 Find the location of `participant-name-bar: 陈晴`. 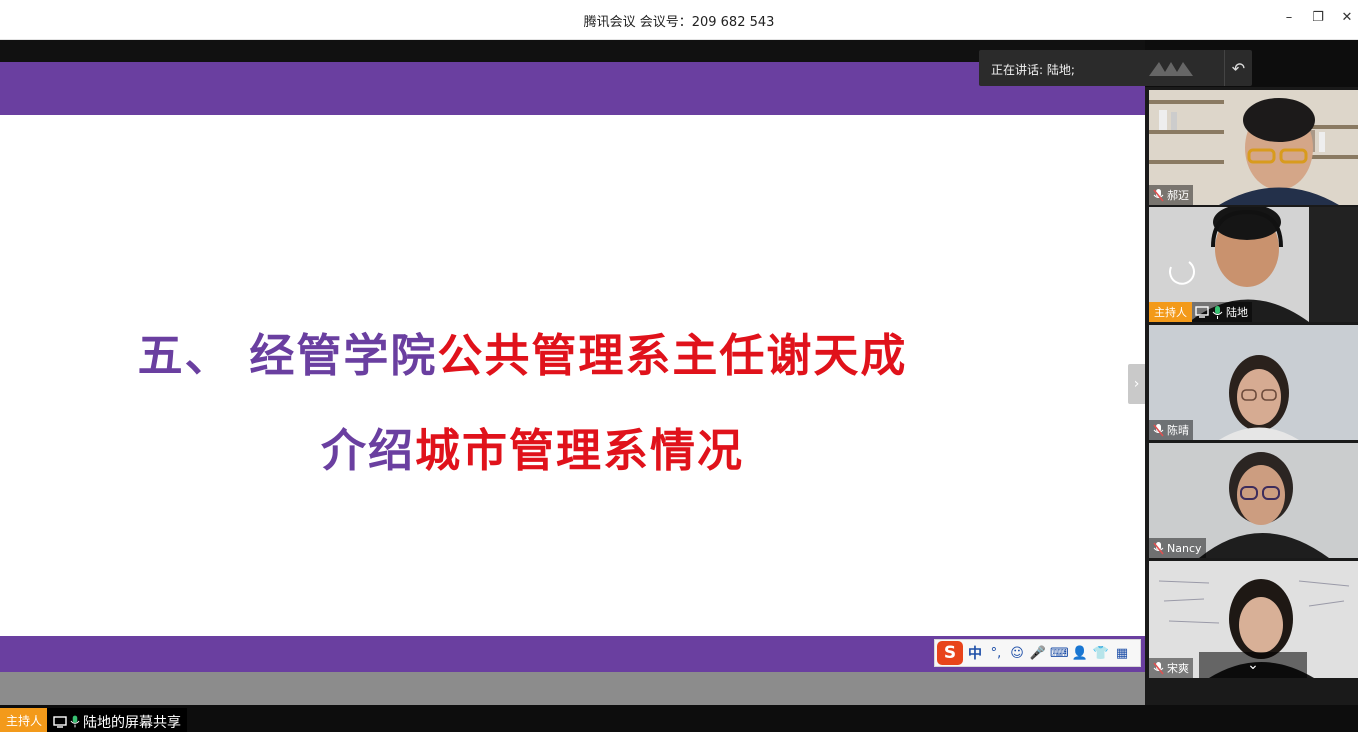

participant-name-bar: 陈晴 is located at coordinates (1171, 430).